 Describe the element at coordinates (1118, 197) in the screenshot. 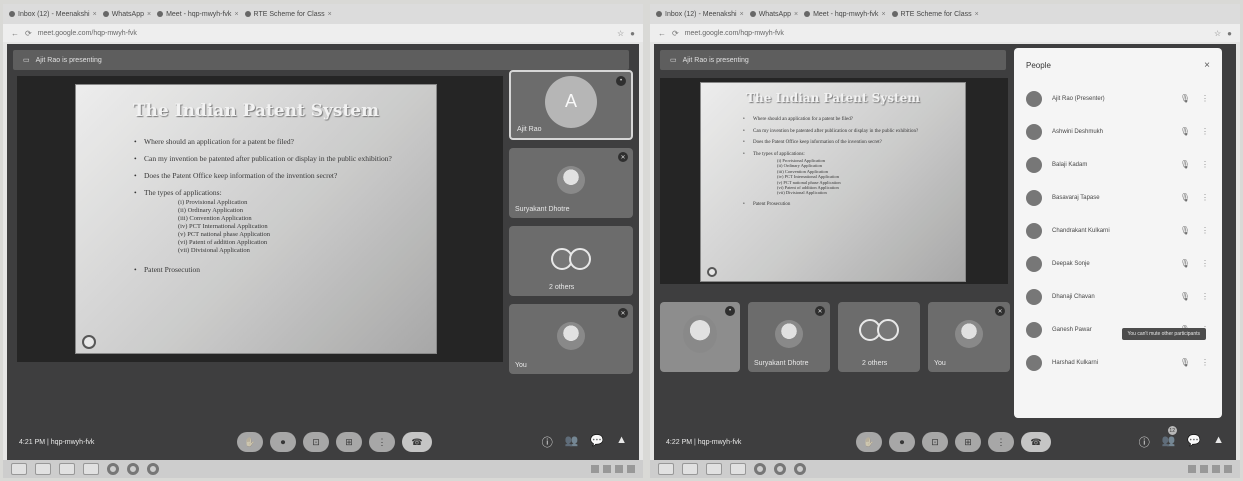

I see `participant-row: Basavaraj Tapase 🎙 ⋮` at that location.